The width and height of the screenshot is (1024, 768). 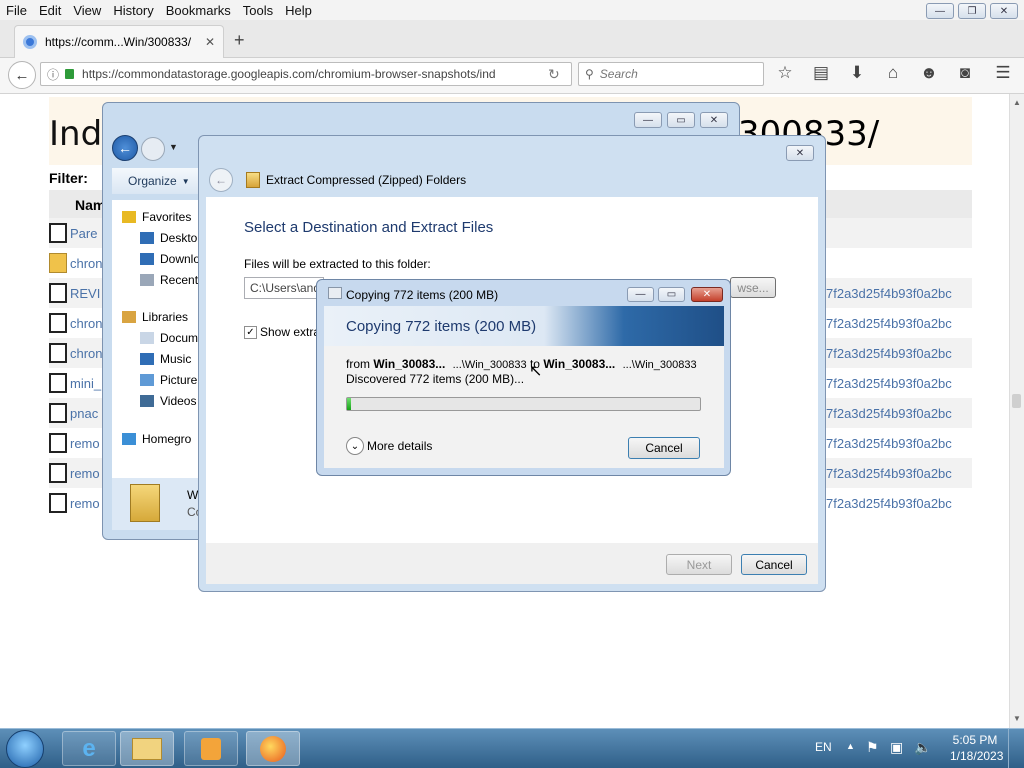 I want to click on browser-tab: https://comm...Win/300833/ ✕, so click(x=119, y=41).